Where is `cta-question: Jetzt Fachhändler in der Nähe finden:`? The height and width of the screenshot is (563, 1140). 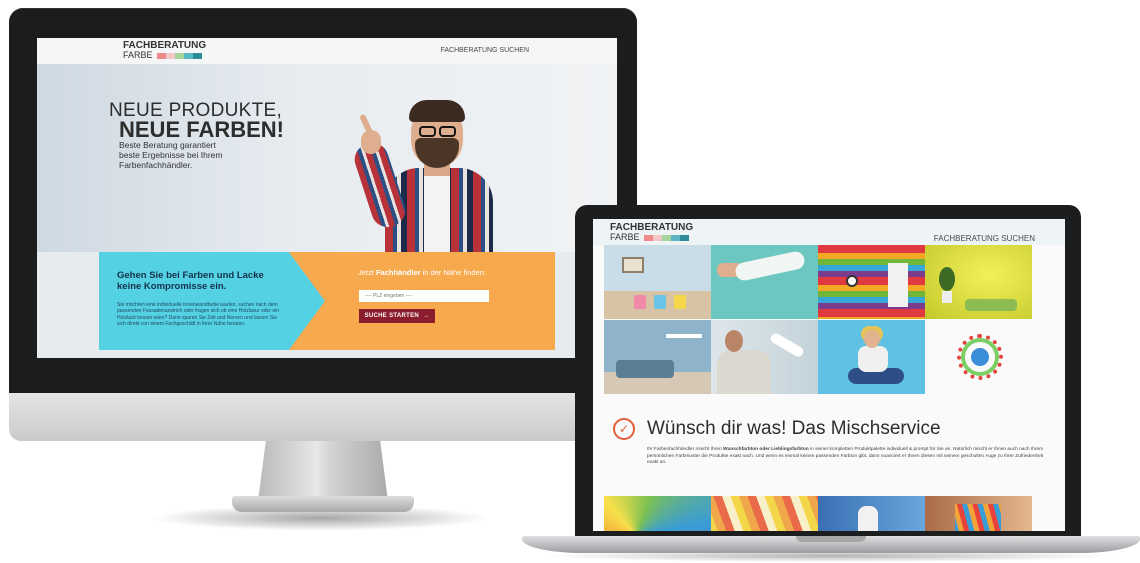 cta-question: Jetzt Fachhändler in der Nähe finden: is located at coordinates (422, 272).